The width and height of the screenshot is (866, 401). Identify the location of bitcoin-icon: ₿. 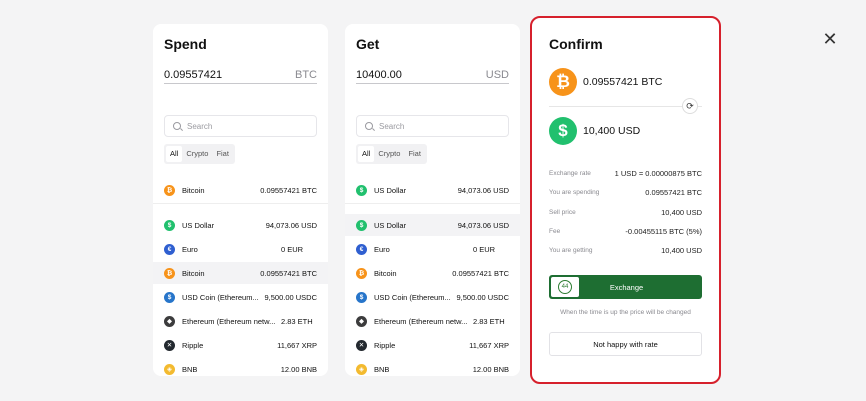
(563, 82).